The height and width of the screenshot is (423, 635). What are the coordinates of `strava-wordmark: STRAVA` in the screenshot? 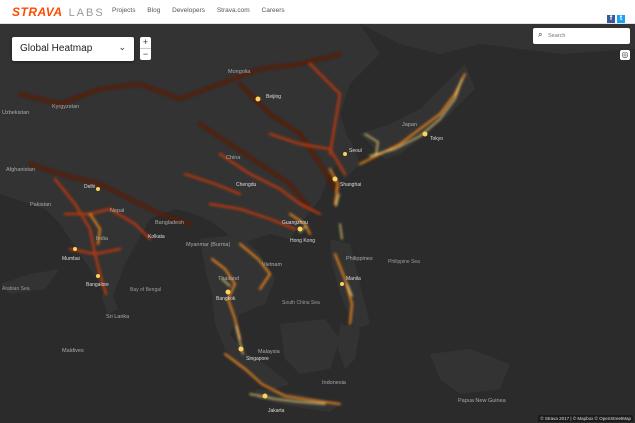 It's located at (37, 12).